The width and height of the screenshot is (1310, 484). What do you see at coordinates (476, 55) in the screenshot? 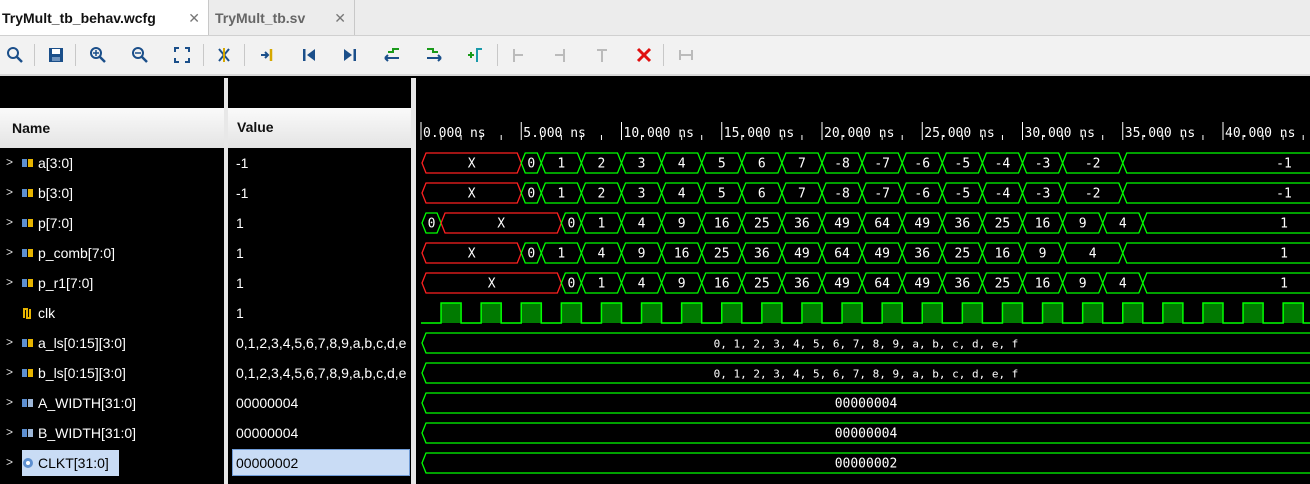
I see `add-marker-icon` at bounding box center [476, 55].